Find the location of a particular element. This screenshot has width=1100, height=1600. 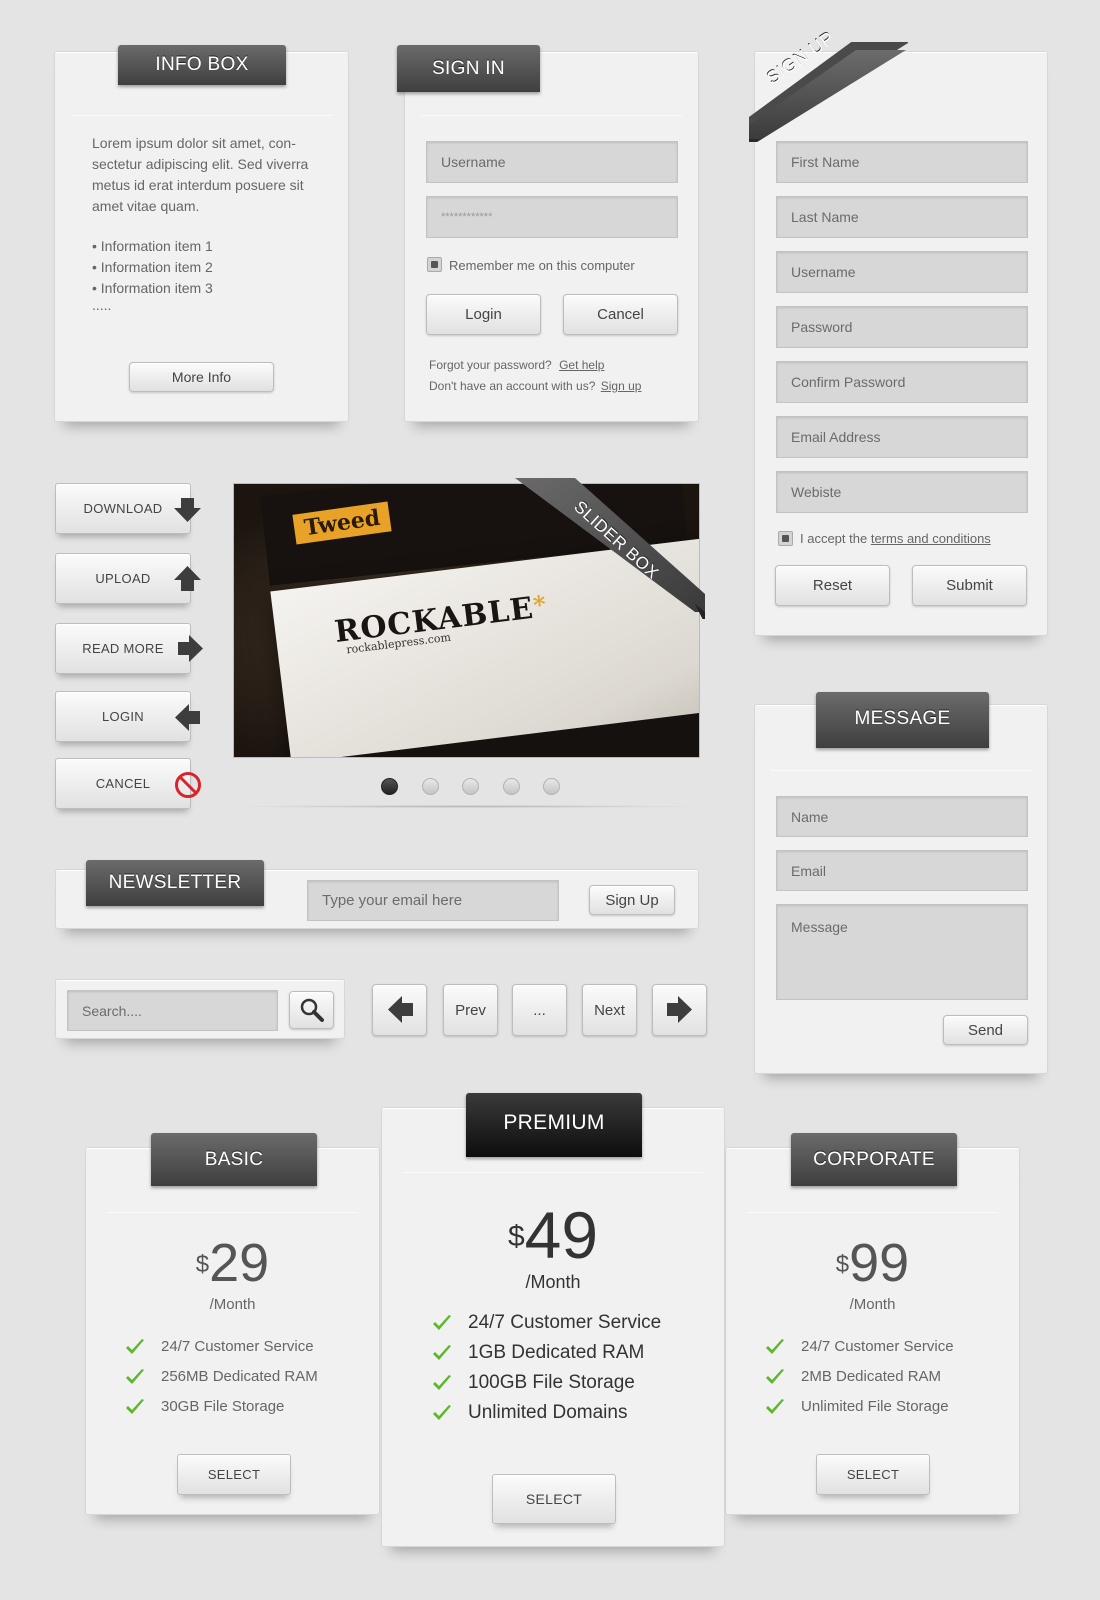

read-more-button: READ MORE is located at coordinates (123, 648).